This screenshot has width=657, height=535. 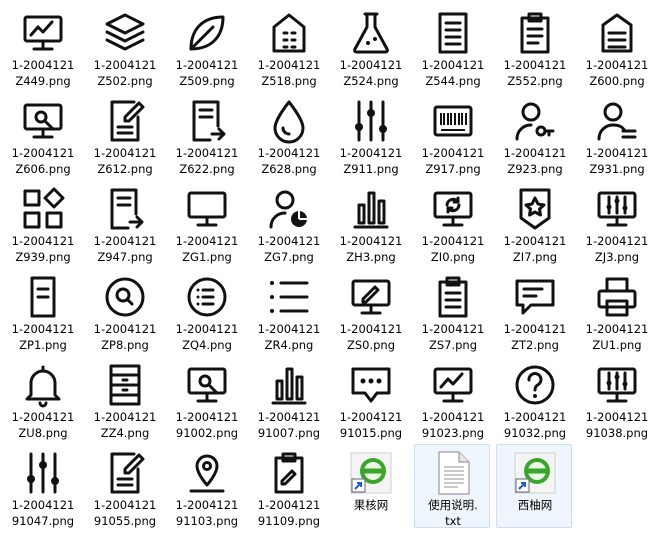 I want to click on file-name: 1-2004121 ZH3.png, so click(x=371, y=249).